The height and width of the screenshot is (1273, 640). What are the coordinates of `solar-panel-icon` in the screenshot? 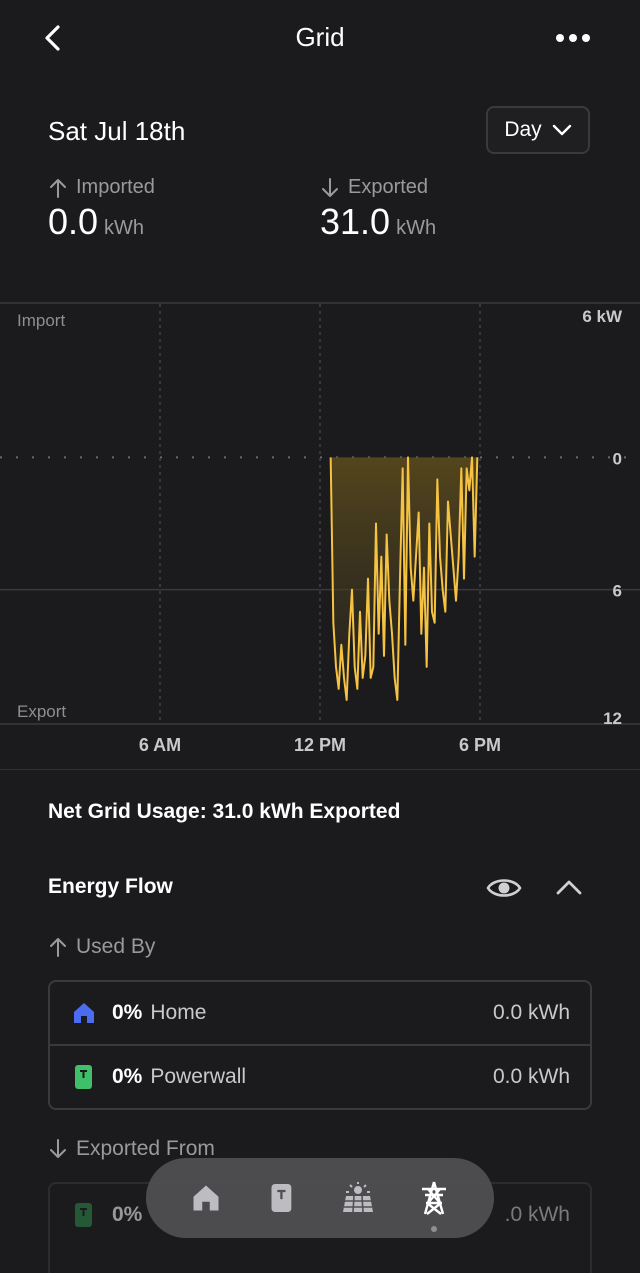 It's located at (358, 1197).